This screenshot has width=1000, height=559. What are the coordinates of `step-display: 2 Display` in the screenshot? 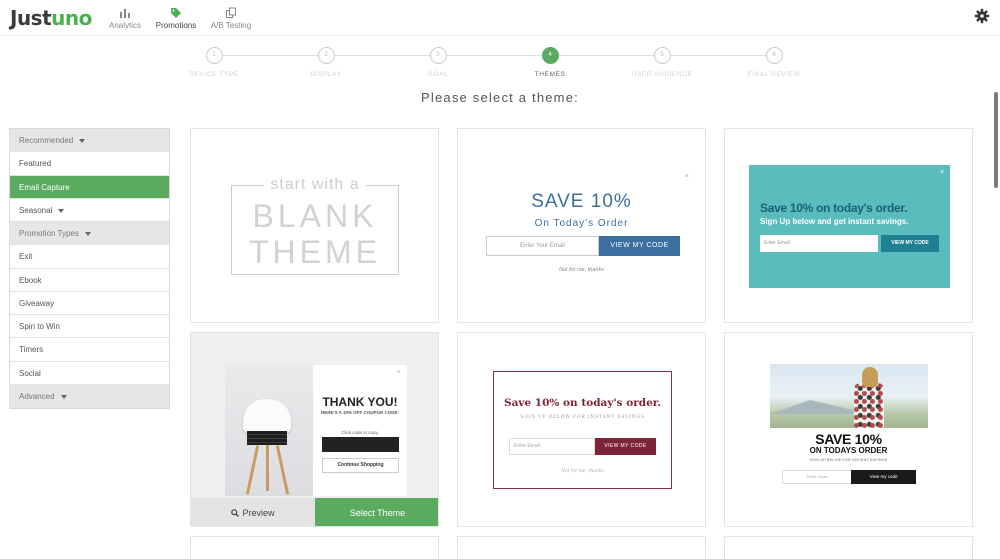 It's located at (326, 62).